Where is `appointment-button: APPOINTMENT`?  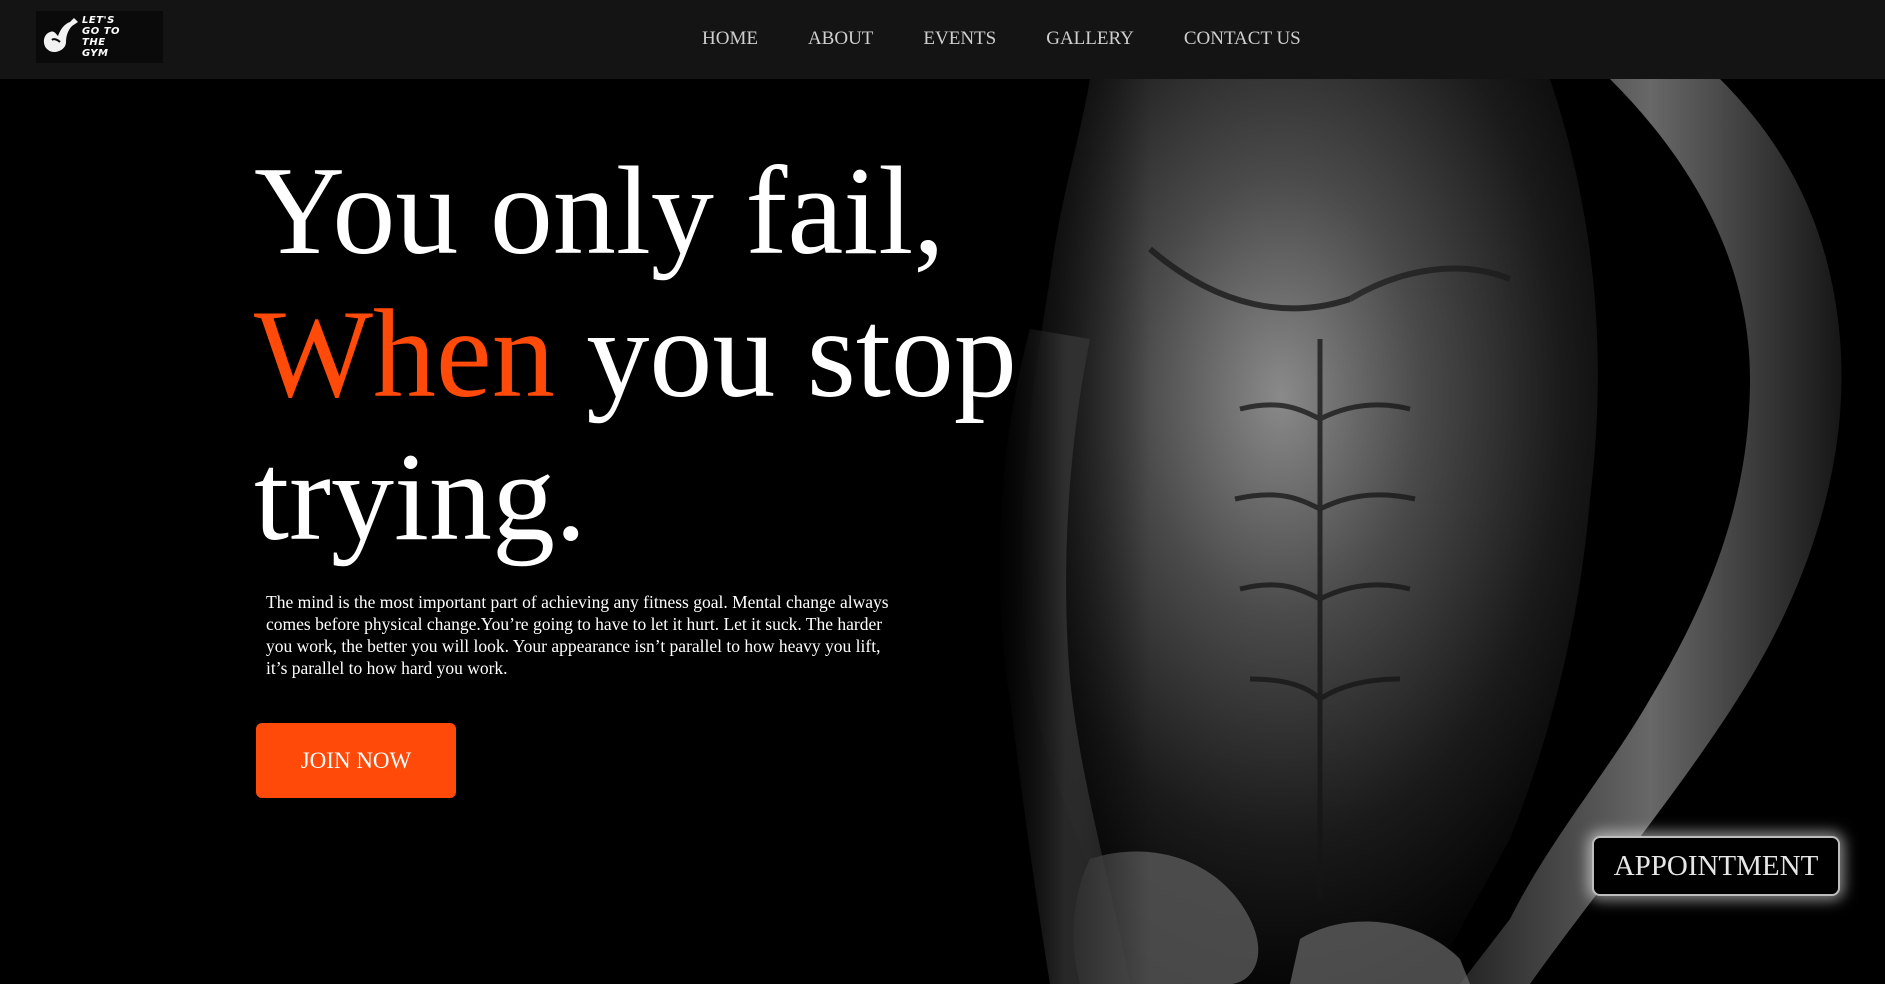
appointment-button: APPOINTMENT is located at coordinates (1716, 866).